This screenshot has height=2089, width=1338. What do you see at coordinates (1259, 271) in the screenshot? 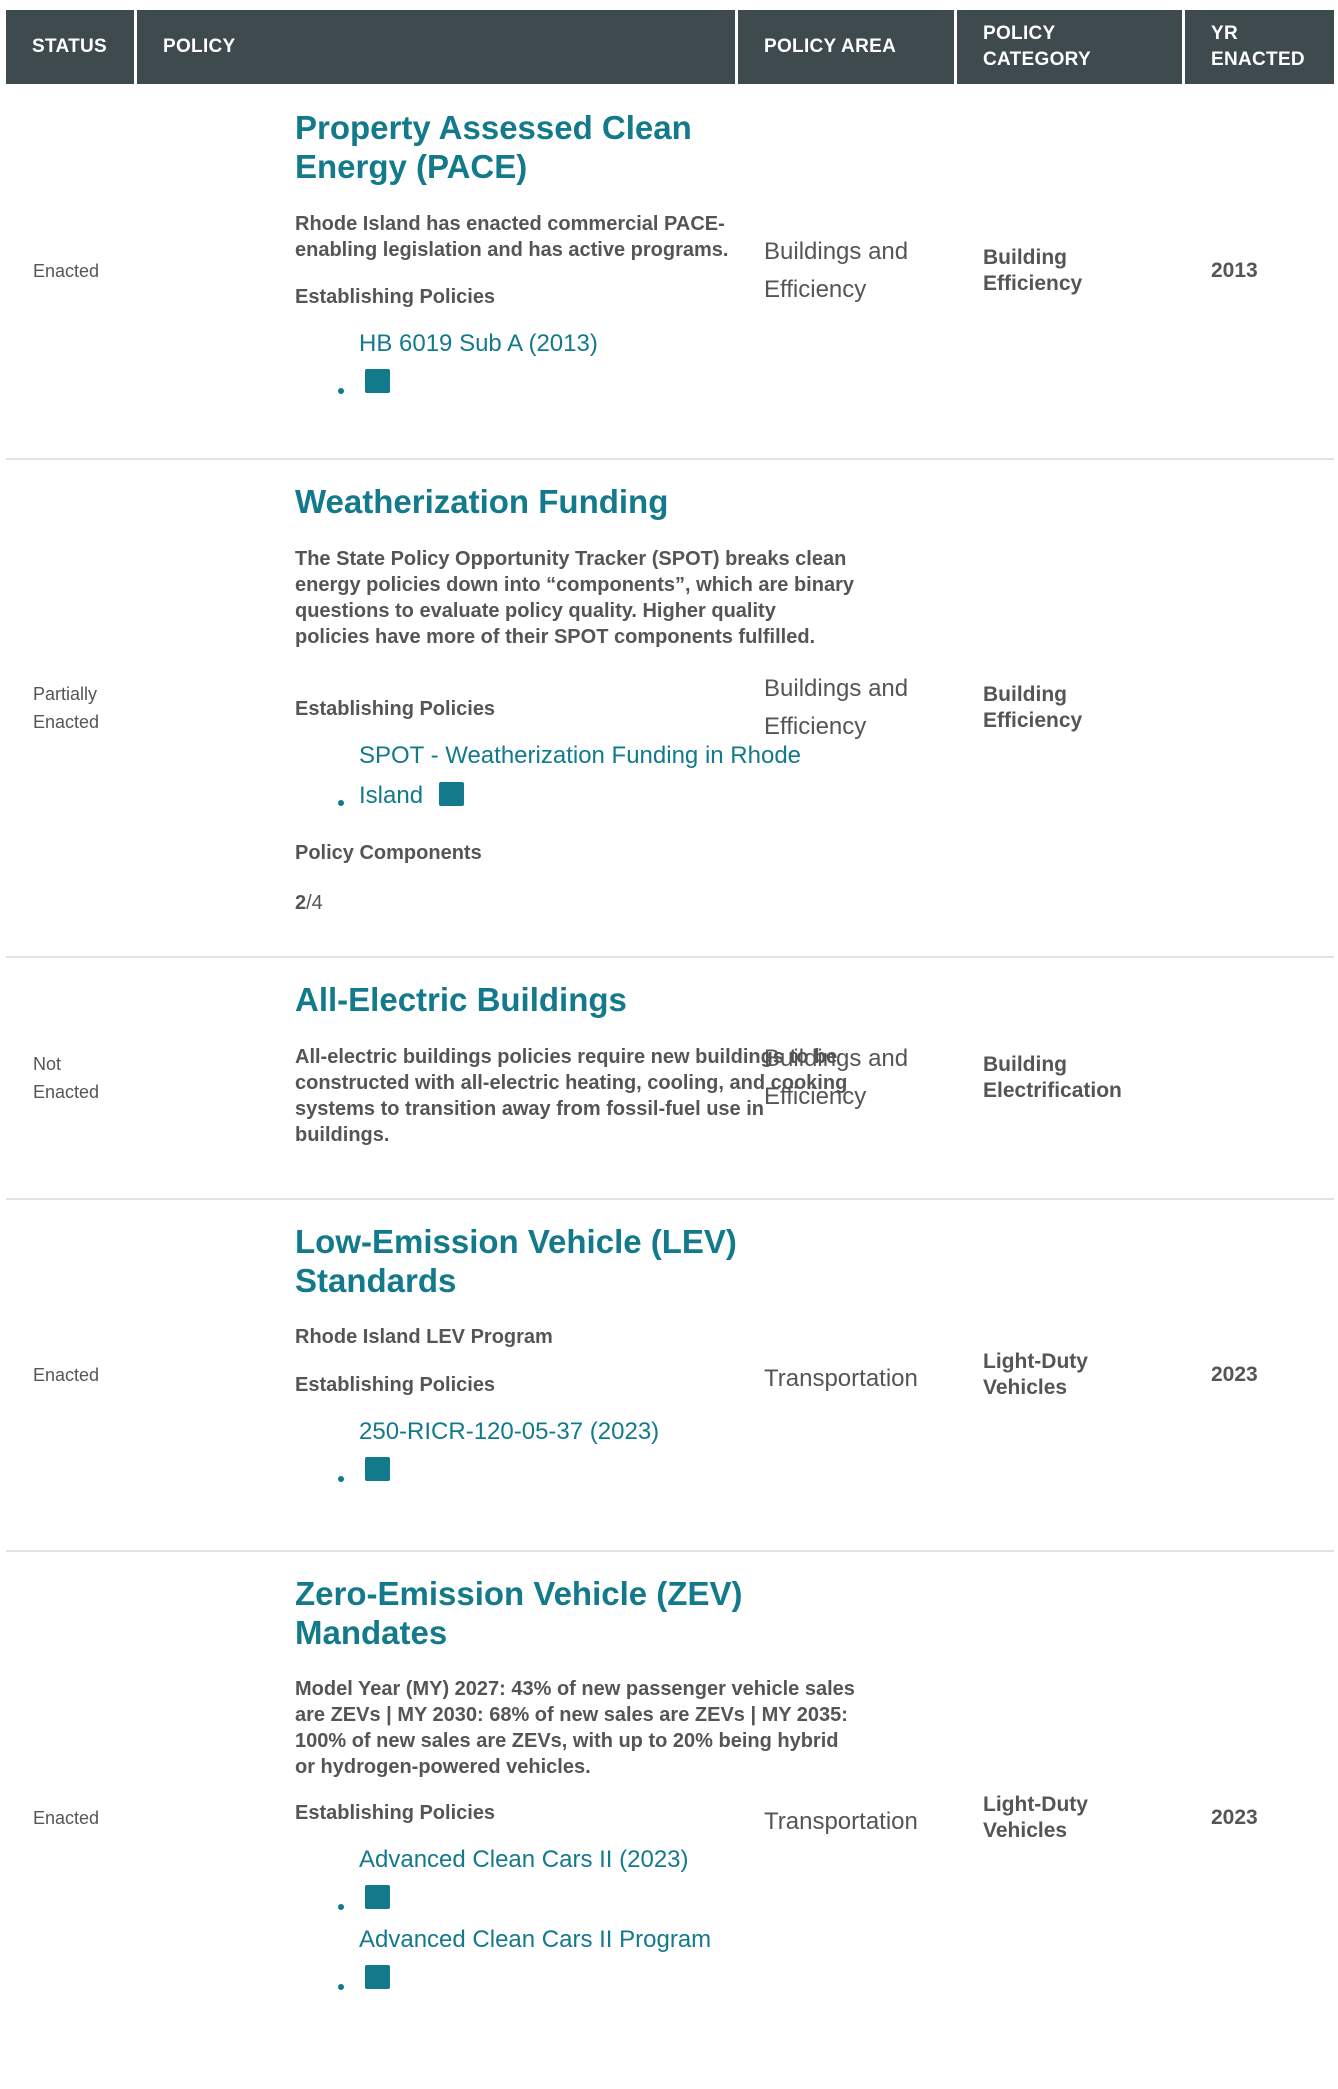
I see `year-cell: 2013` at bounding box center [1259, 271].